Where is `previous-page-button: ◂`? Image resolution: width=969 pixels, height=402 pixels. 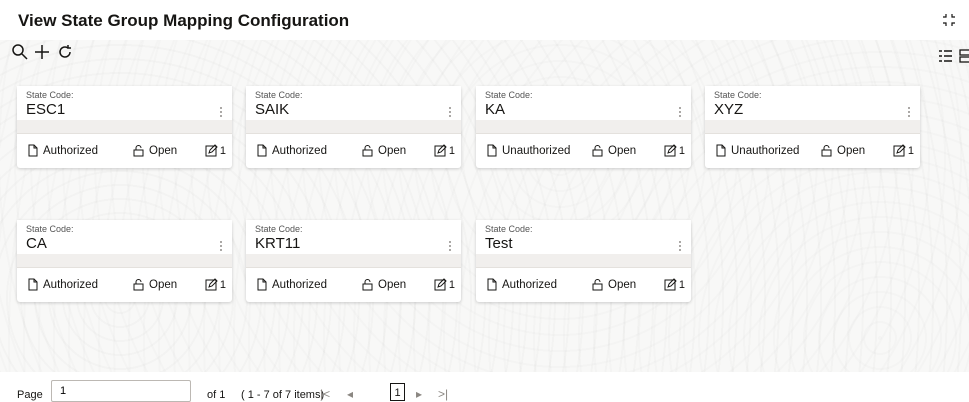
previous-page-button: ◂ is located at coordinates (350, 394).